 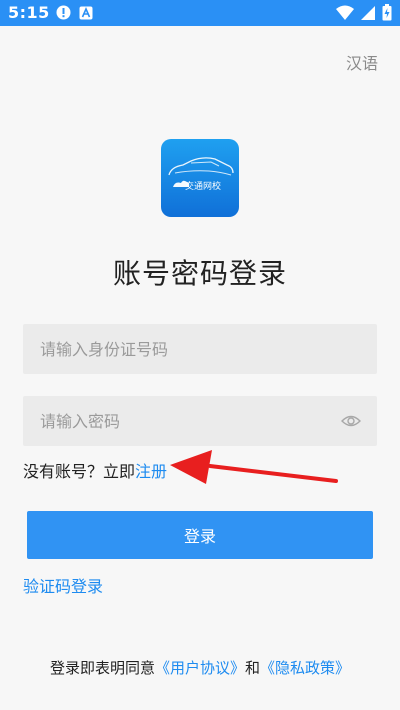 I want to click on page-title: 账号密码登录, so click(x=199, y=273).